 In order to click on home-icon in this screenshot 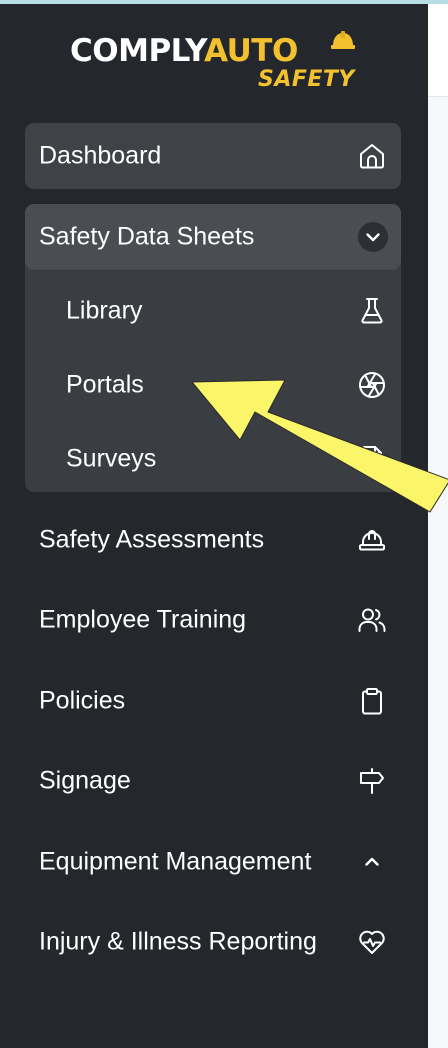, I will do `click(372, 156)`.